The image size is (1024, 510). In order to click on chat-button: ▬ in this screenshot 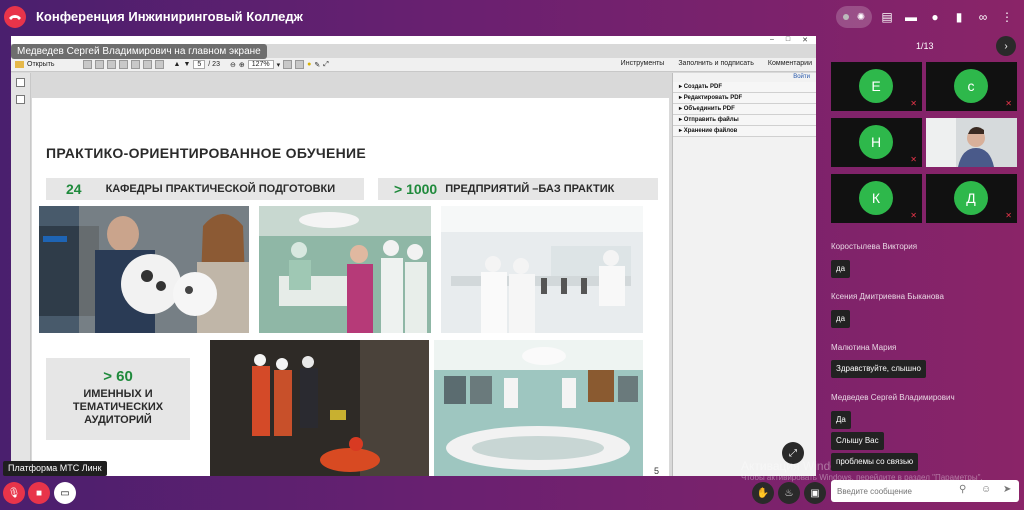, I will do `click(911, 17)`.